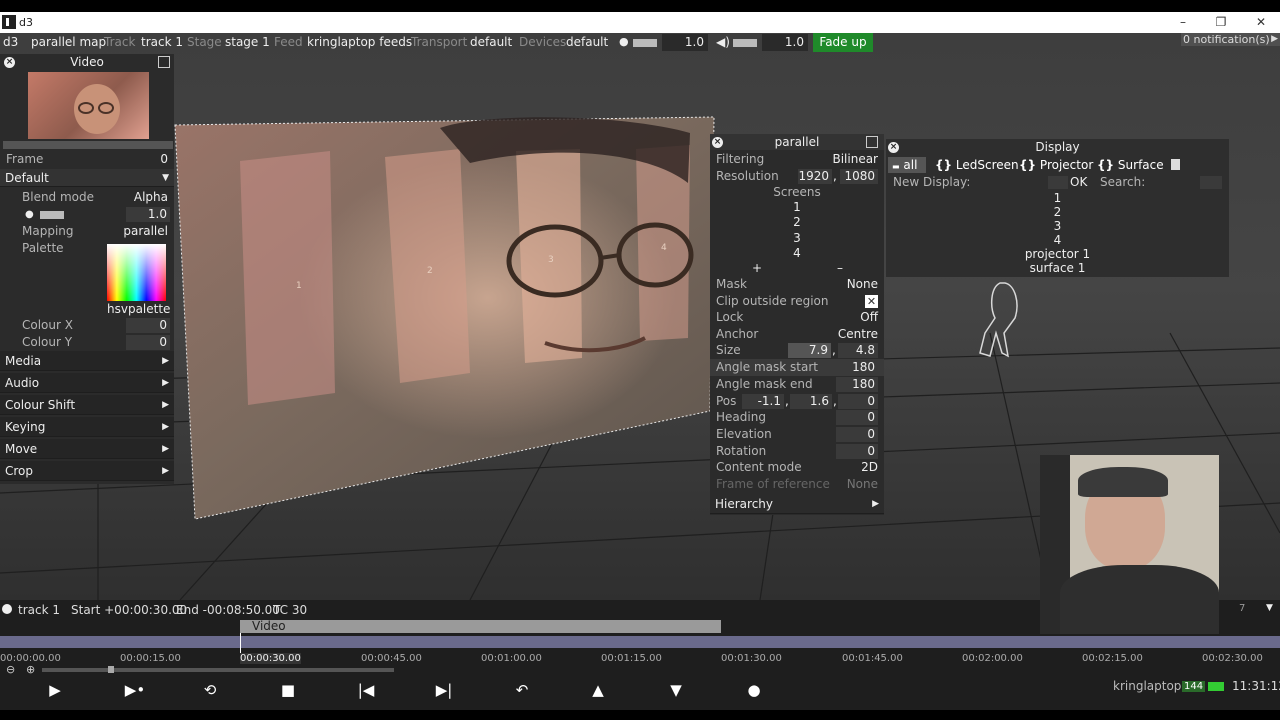  What do you see at coordinates (87, 405) in the screenshot?
I see `colour-shift-section: Colour Shift ▶` at bounding box center [87, 405].